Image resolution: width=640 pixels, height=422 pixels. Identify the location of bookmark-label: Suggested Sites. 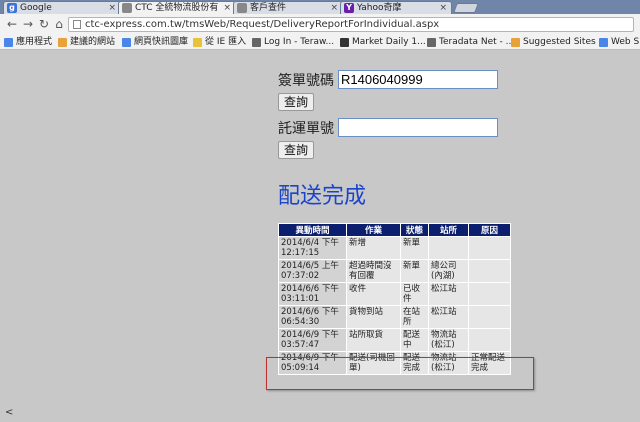
(559, 42).